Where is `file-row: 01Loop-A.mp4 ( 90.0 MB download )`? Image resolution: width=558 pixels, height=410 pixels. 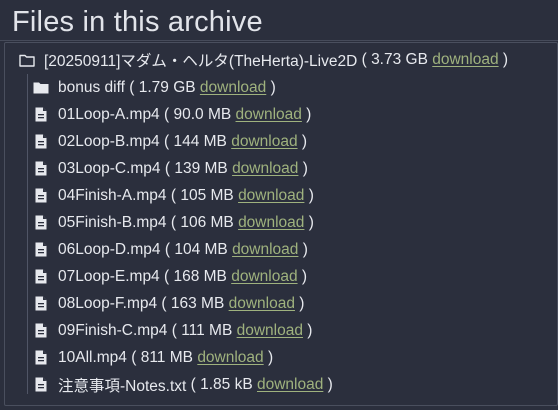
file-row: 01Loop-A.mp4 ( 90.0 MB download ) is located at coordinates (182, 114).